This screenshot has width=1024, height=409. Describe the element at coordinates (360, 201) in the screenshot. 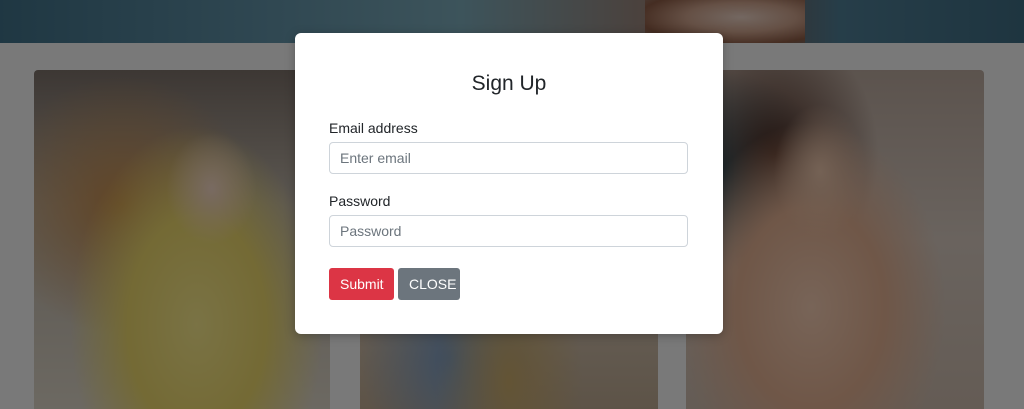

I see `password-label: Password` at that location.